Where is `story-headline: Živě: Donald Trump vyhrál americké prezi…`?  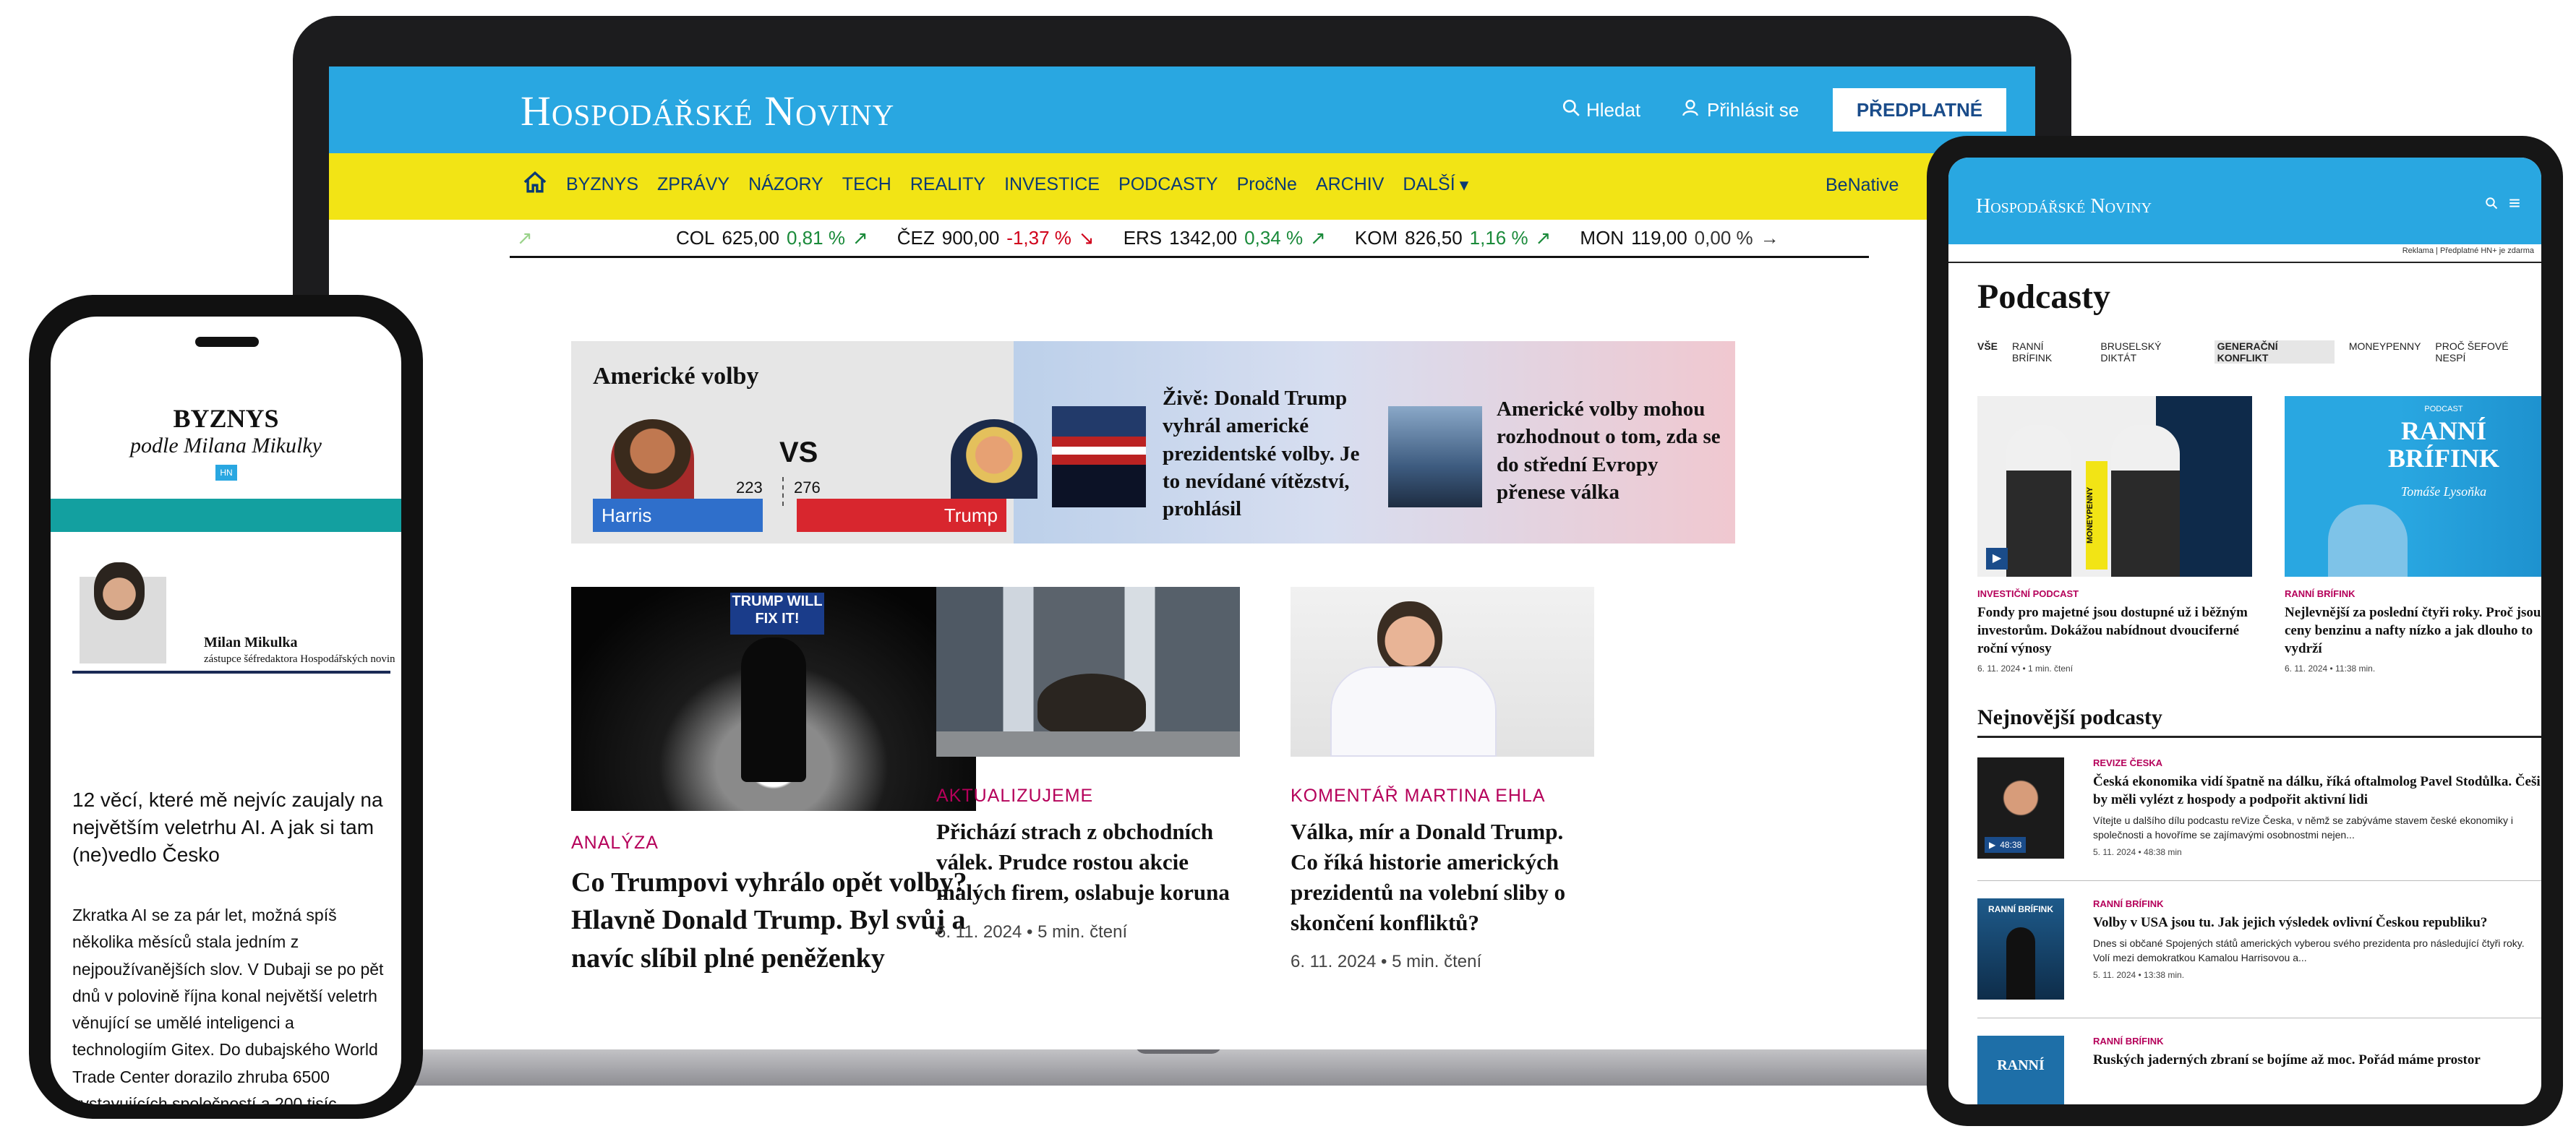 story-headline: Živě: Donald Trump vyhrál americké prezi… is located at coordinates (1271, 454).